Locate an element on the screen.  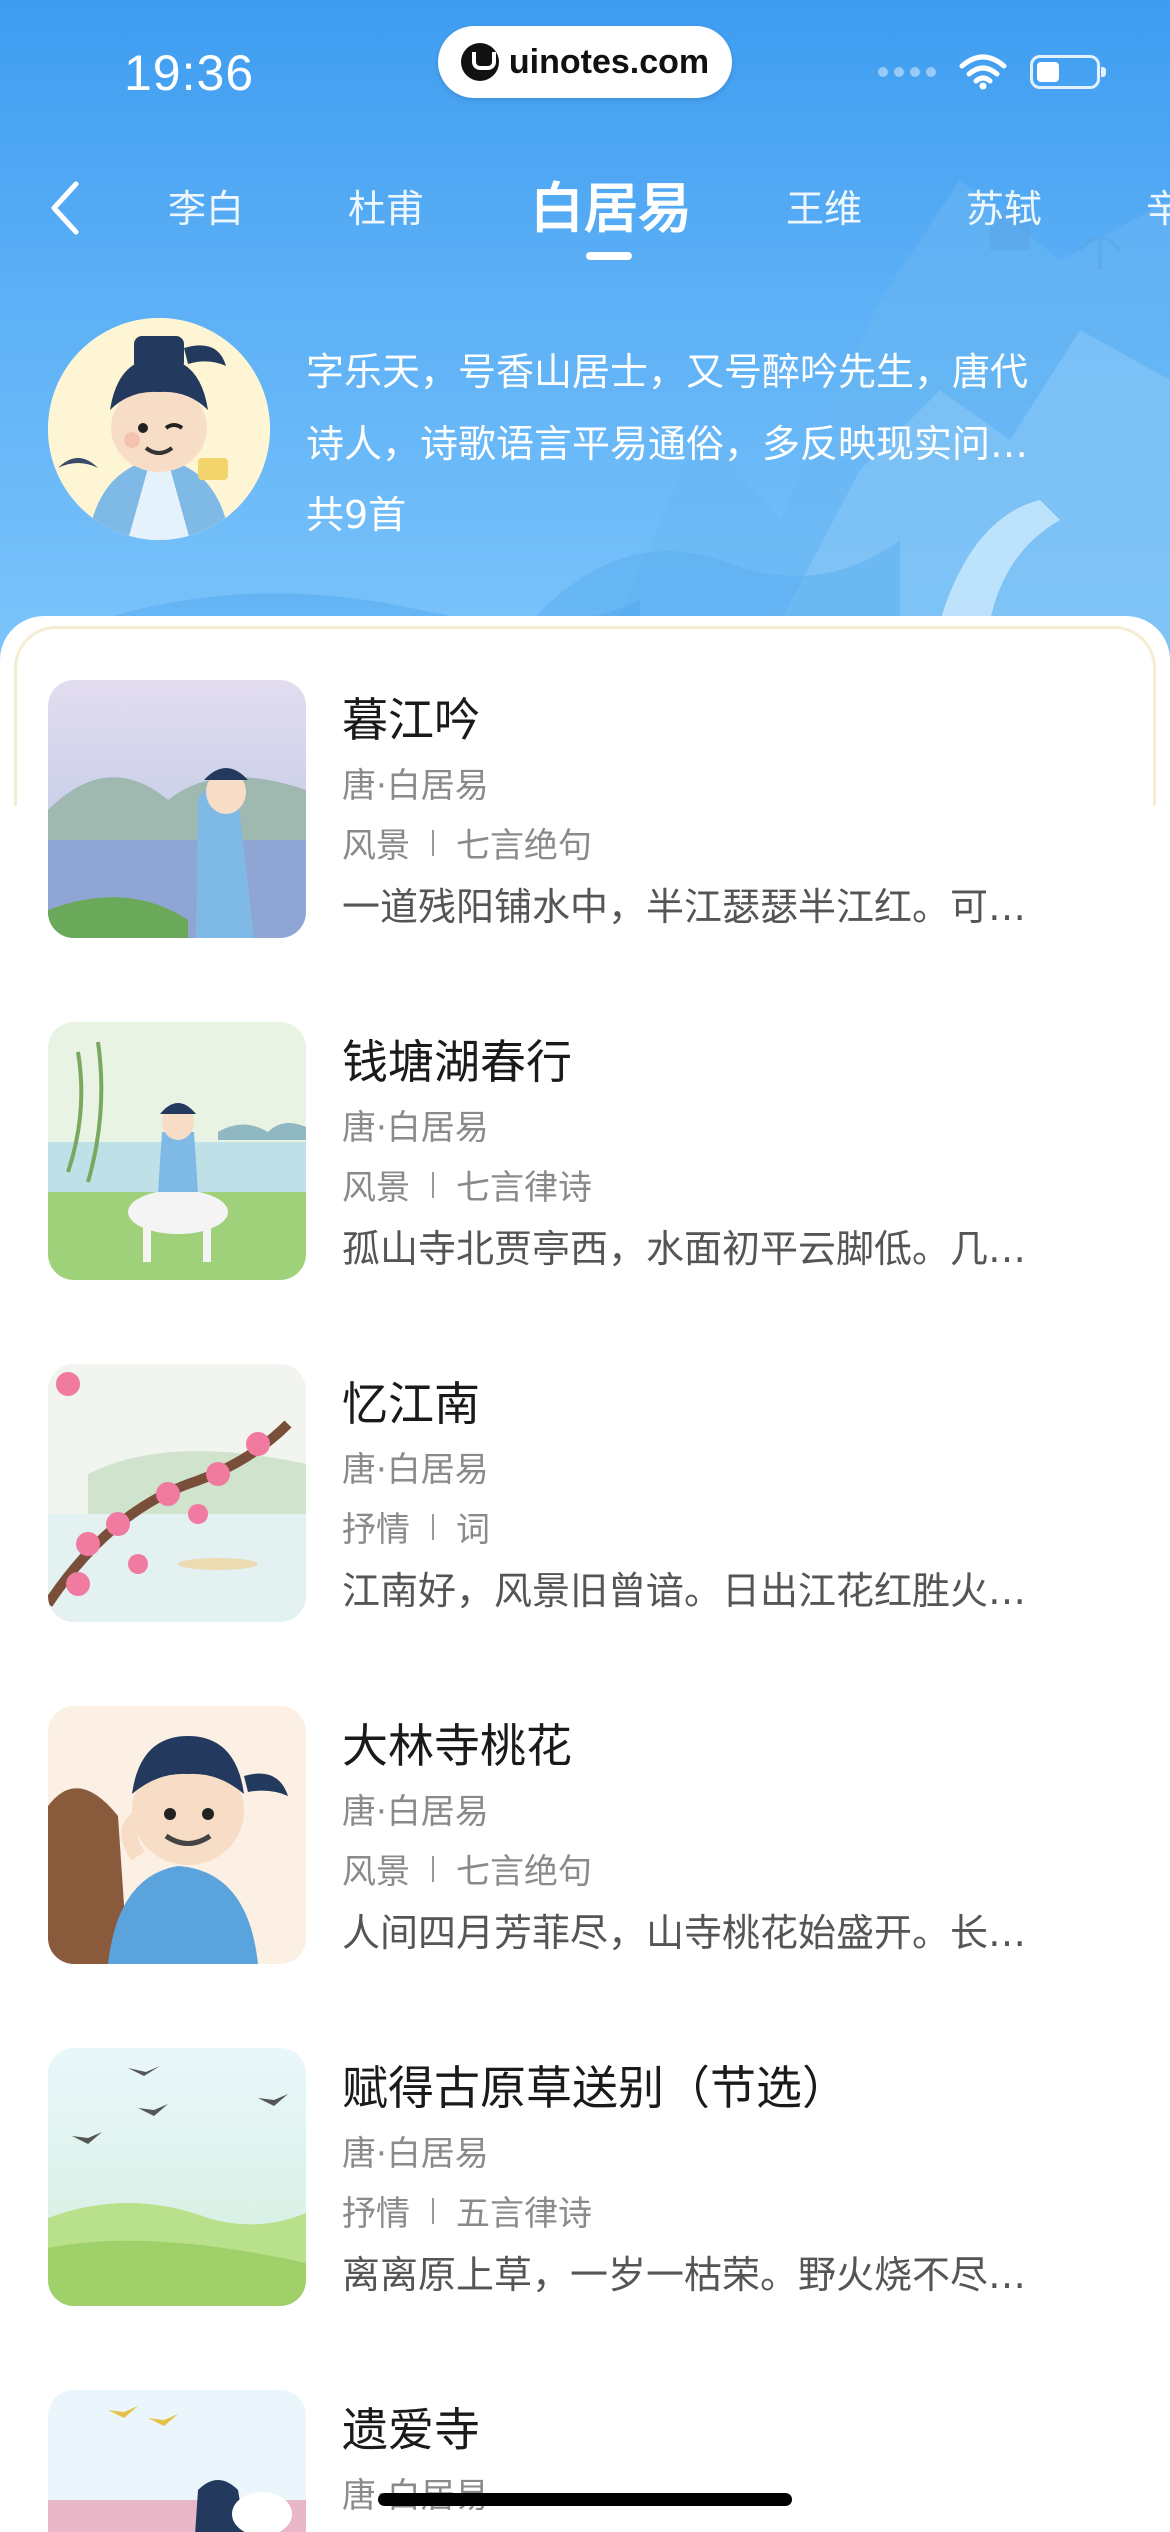
tab-du-fu: 杜甫 is located at coordinates (386, 205).